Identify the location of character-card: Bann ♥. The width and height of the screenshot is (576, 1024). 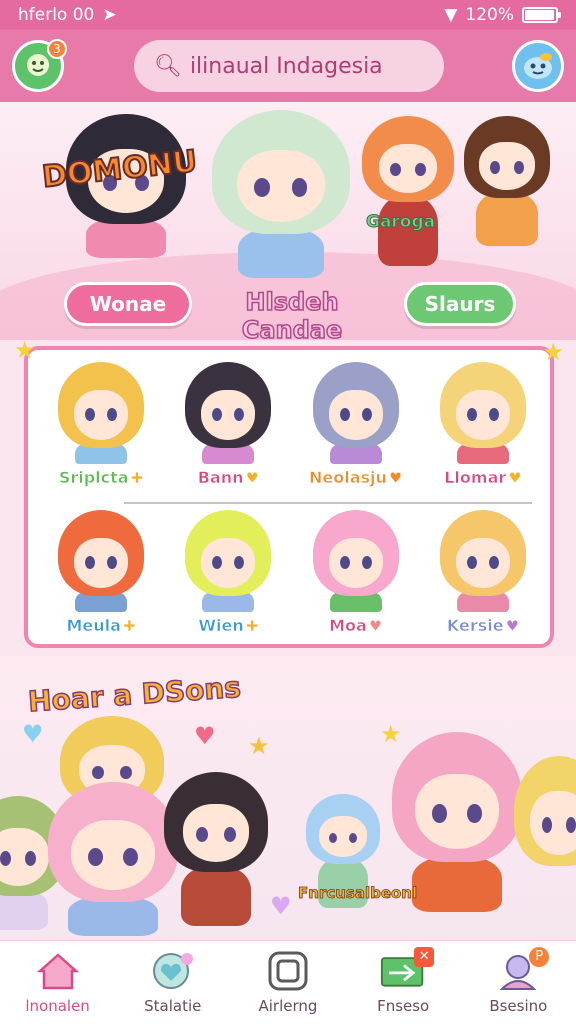
(228, 427).